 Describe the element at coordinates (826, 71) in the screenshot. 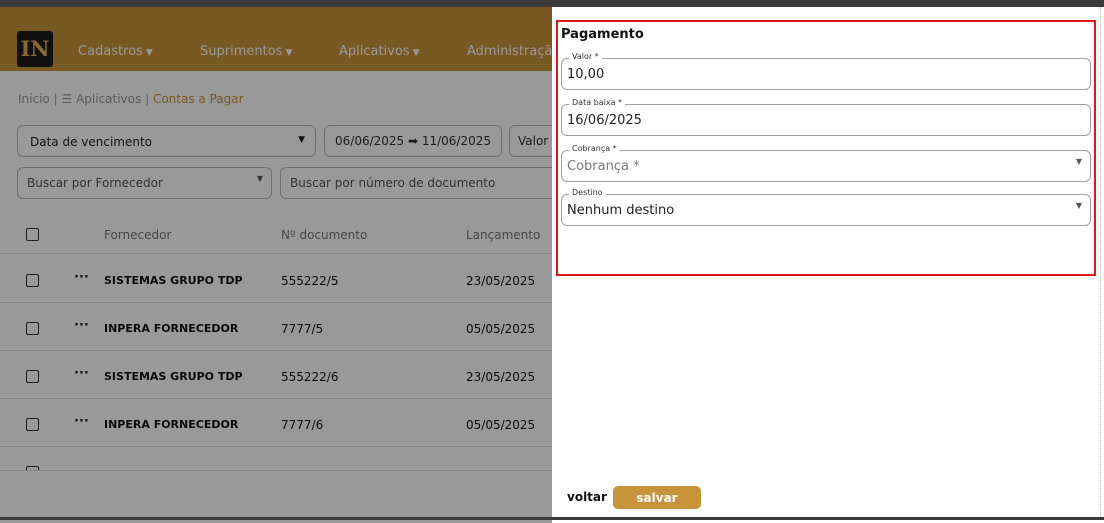

I see `valor-field: Valor * 10,00` at that location.